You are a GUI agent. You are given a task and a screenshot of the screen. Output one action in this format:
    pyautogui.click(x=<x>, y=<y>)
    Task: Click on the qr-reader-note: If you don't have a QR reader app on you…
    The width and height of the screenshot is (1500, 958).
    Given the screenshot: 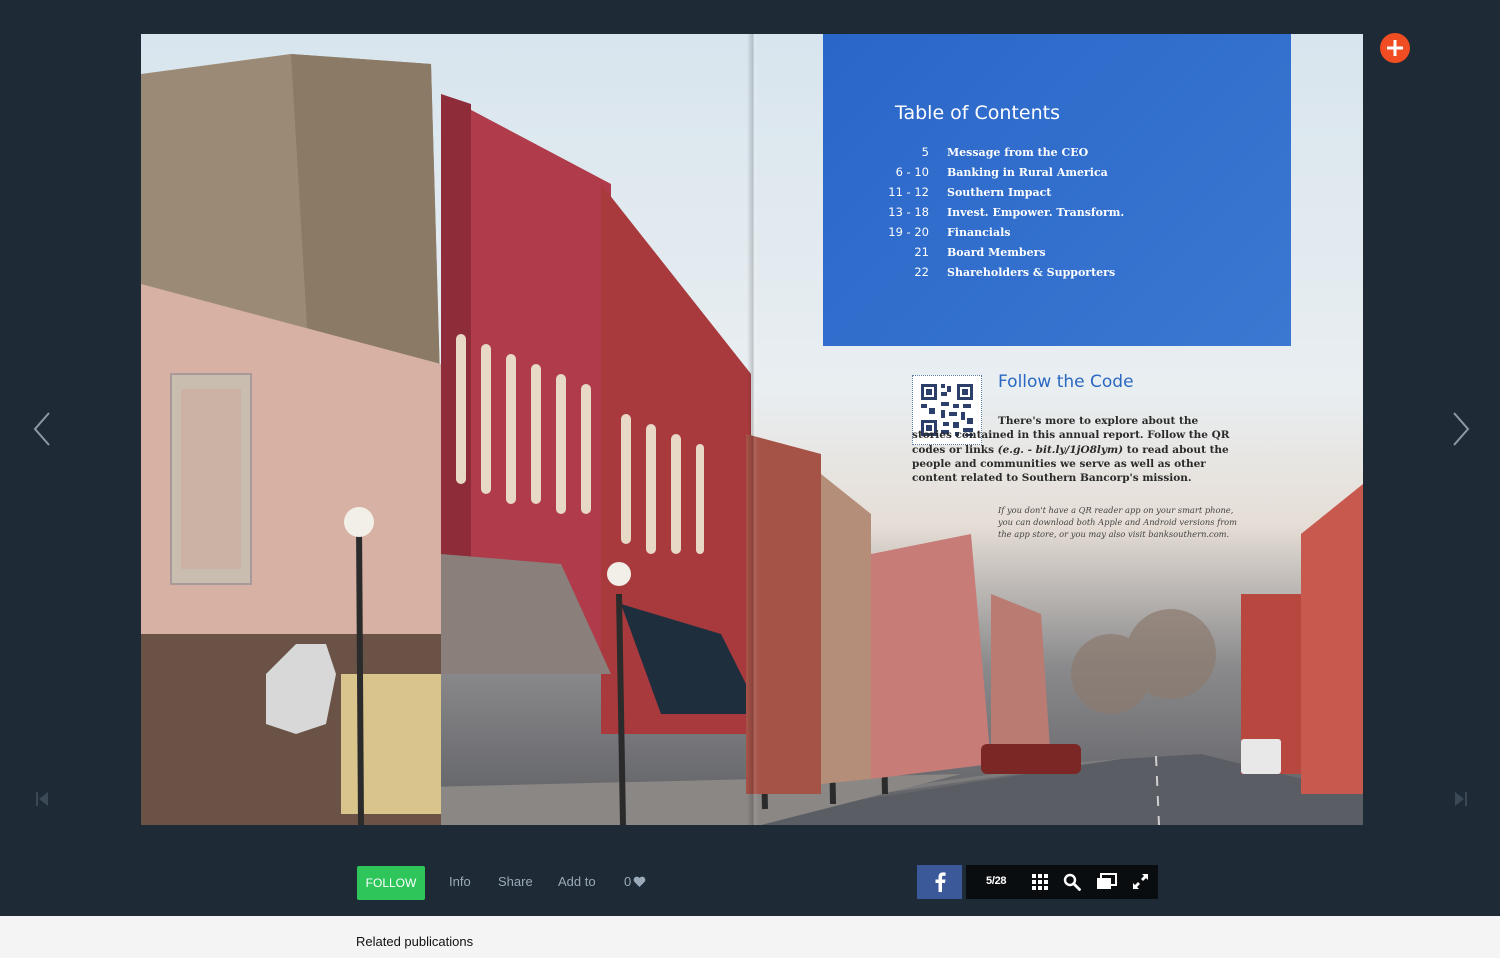 What is the action you would take?
    pyautogui.click(x=1118, y=522)
    